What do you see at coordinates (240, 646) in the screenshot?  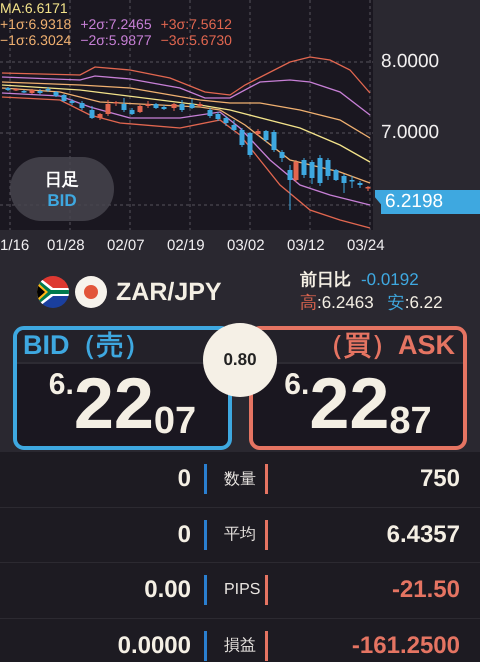 I see `position-label: 損益` at bounding box center [240, 646].